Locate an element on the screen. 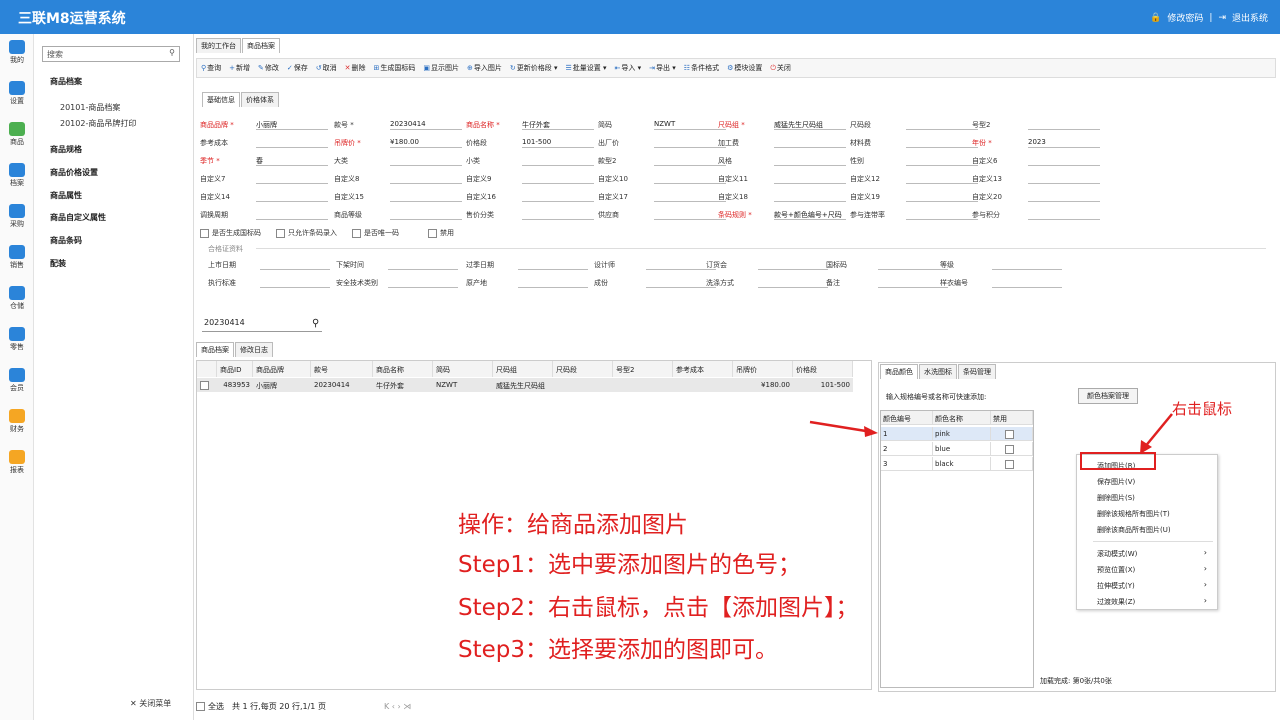 This screenshot has height=720, width=1280. tab-archive-list: 商品档案 is located at coordinates (215, 349).